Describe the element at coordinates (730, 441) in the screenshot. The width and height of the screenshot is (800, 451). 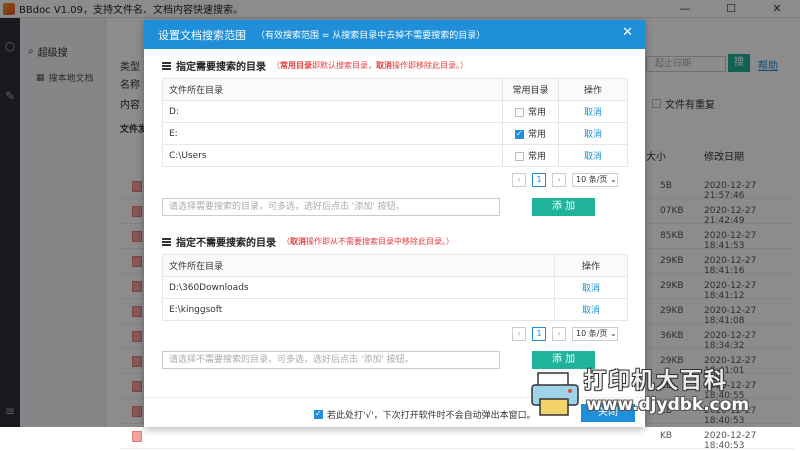
I see `file-date: 2020-12-27 18:40:53` at that location.